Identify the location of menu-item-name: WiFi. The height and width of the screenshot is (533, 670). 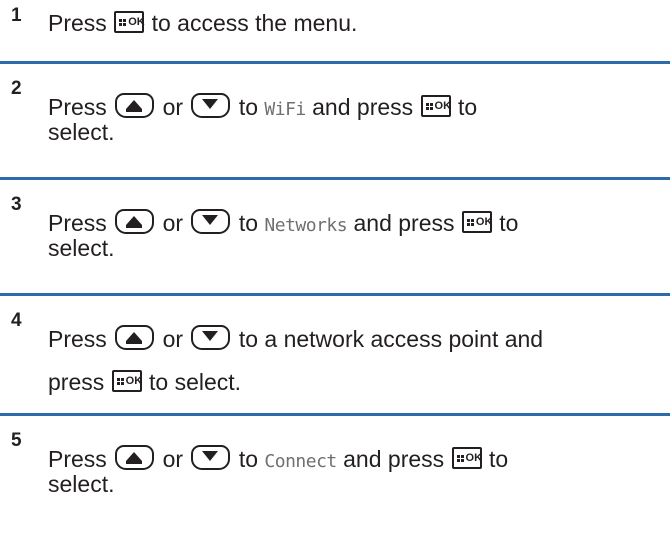
(285, 109).